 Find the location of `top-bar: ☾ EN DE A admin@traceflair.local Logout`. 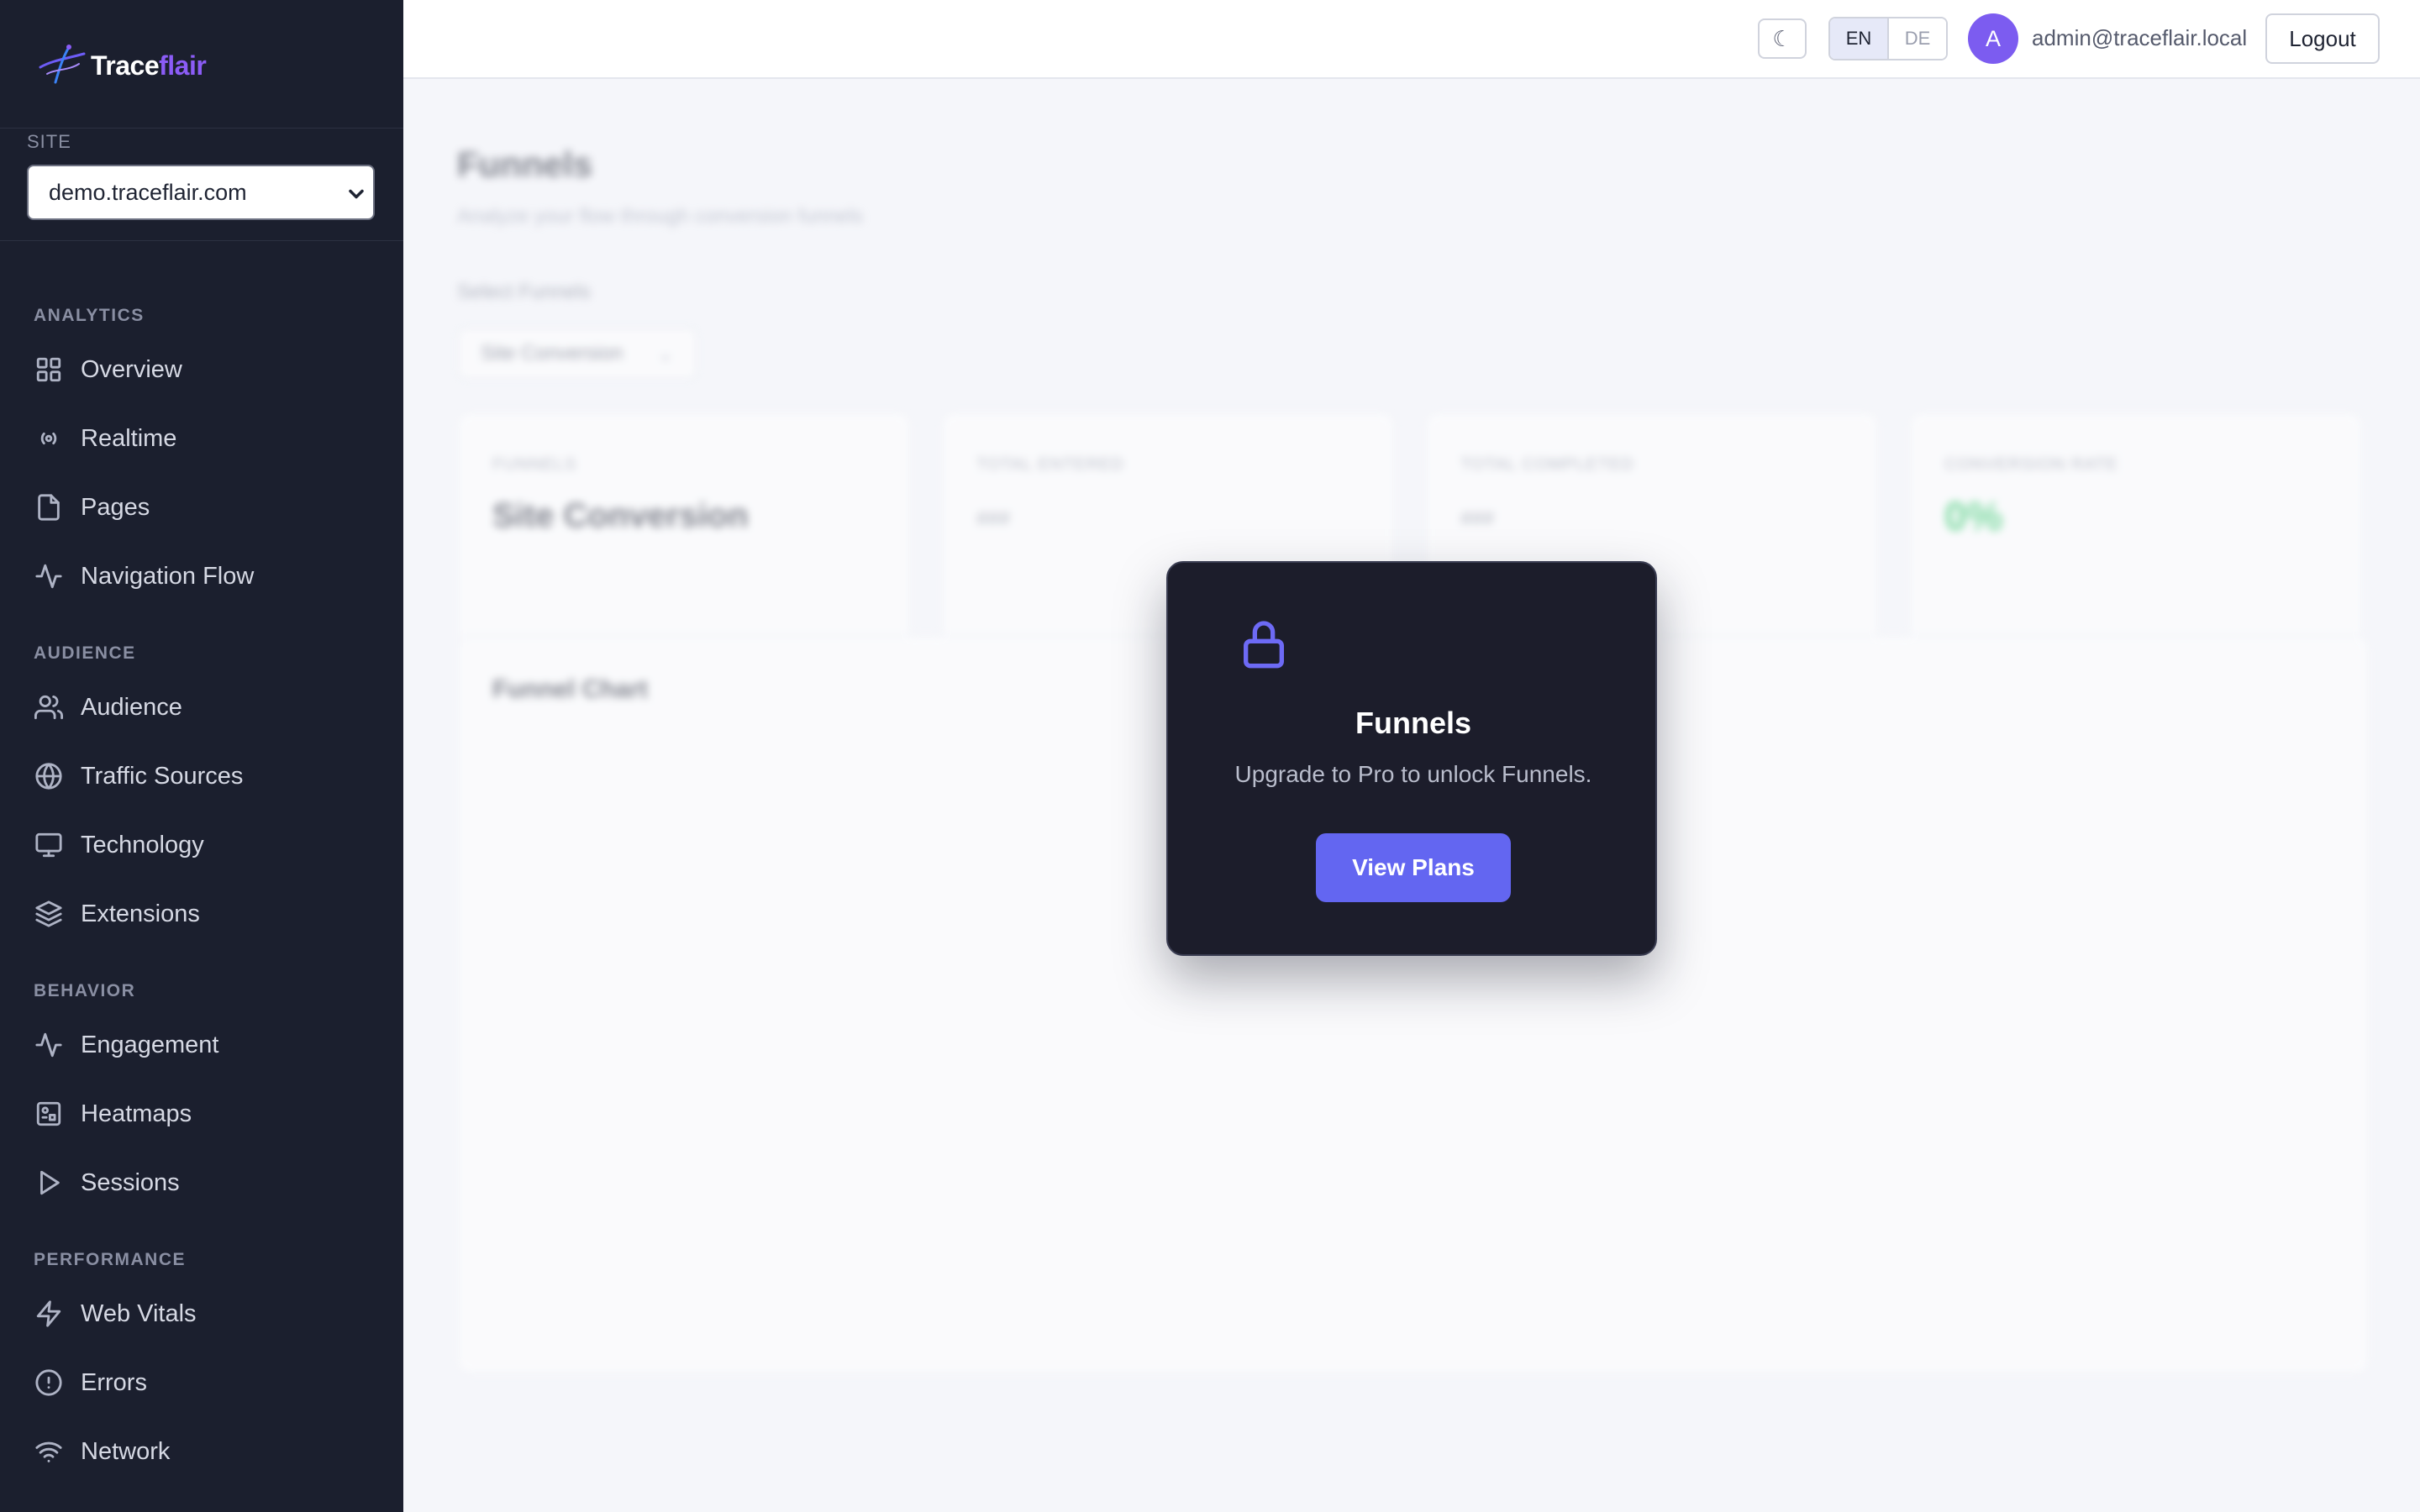

top-bar: ☾ EN DE A admin@traceflair.local Logout is located at coordinates (1411, 39).